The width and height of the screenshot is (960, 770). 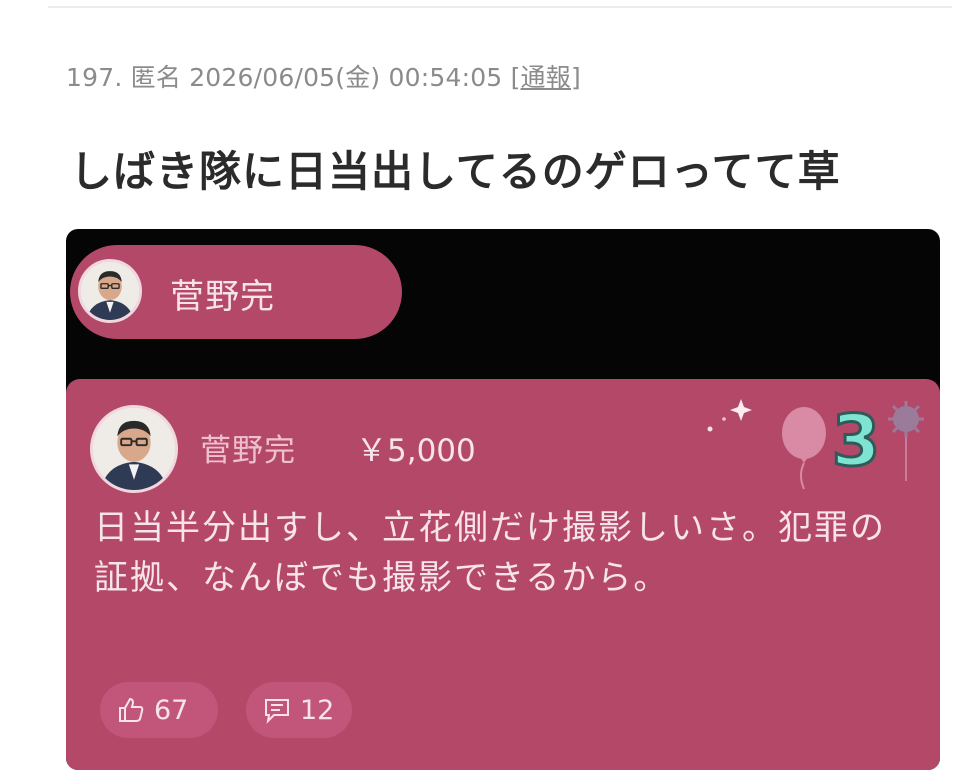 I want to click on comment-count: 12, so click(x=317, y=710).